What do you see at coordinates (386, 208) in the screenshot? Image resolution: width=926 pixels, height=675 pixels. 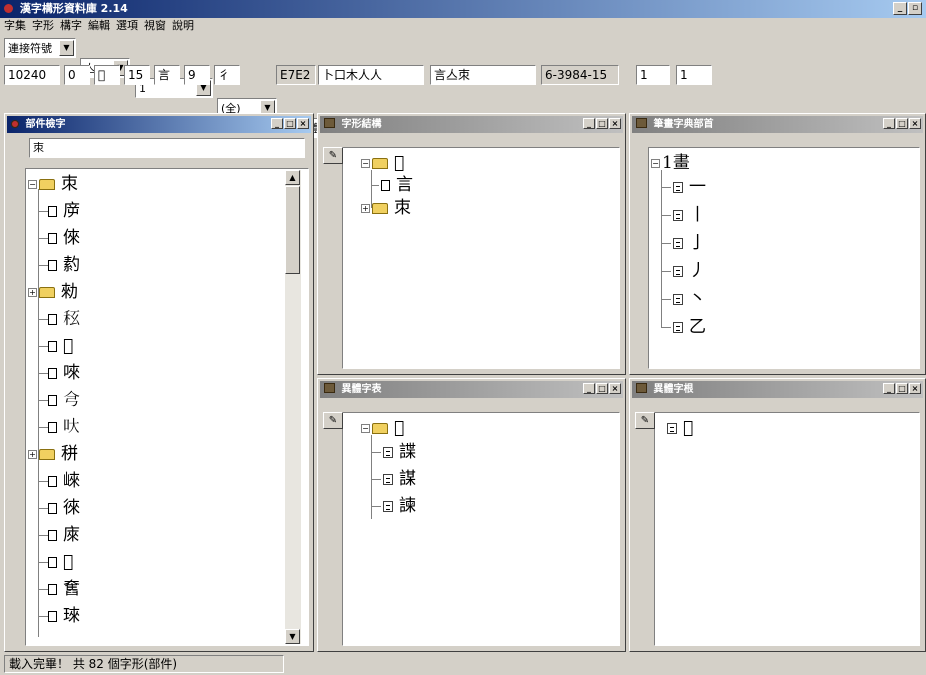 I see `structure-child-node: + 朿` at bounding box center [386, 208].